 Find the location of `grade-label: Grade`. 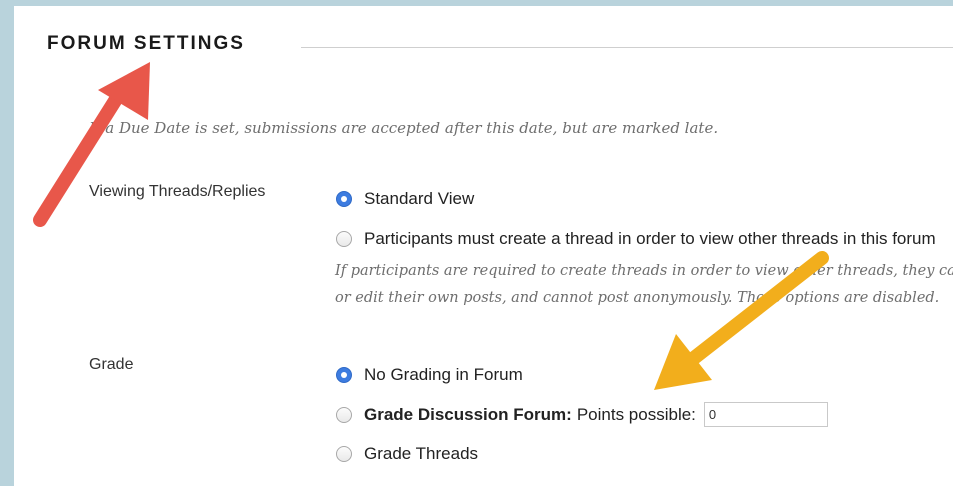

grade-label: Grade is located at coordinates (111, 364).